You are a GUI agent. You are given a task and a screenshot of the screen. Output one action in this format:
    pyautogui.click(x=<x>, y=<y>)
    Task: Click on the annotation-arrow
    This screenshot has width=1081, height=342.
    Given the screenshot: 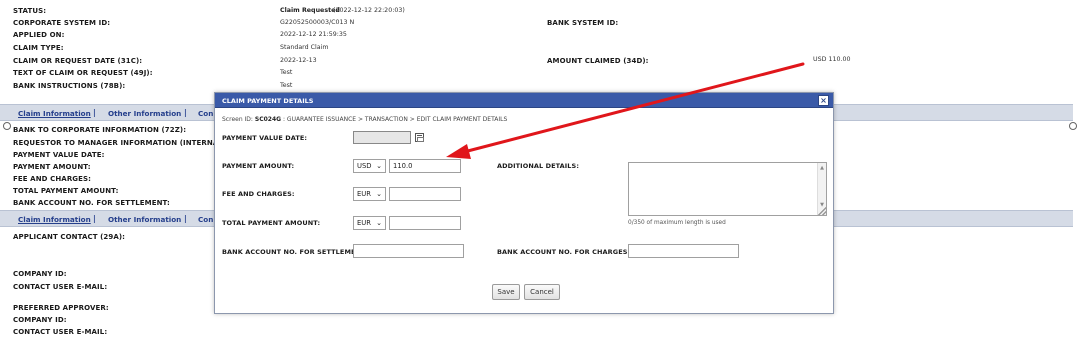 What is the action you would take?
    pyautogui.click(x=625, y=110)
    